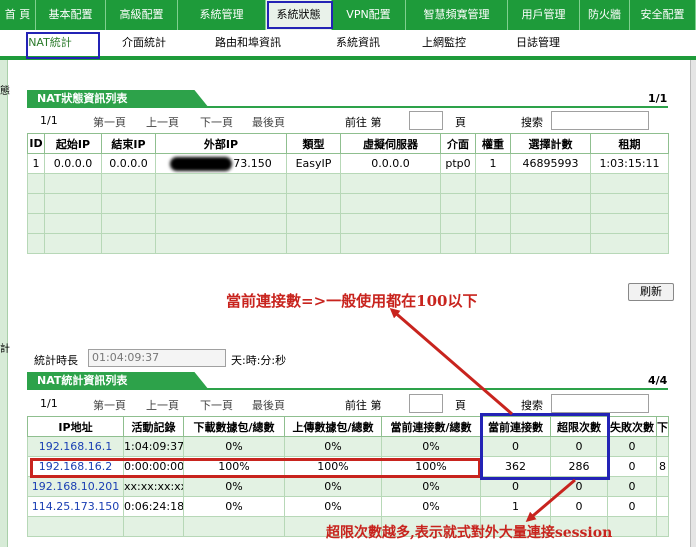 The image size is (696, 547). What do you see at coordinates (658, 380) in the screenshot?
I see `stat-panel-page: 4/4` at bounding box center [658, 380].